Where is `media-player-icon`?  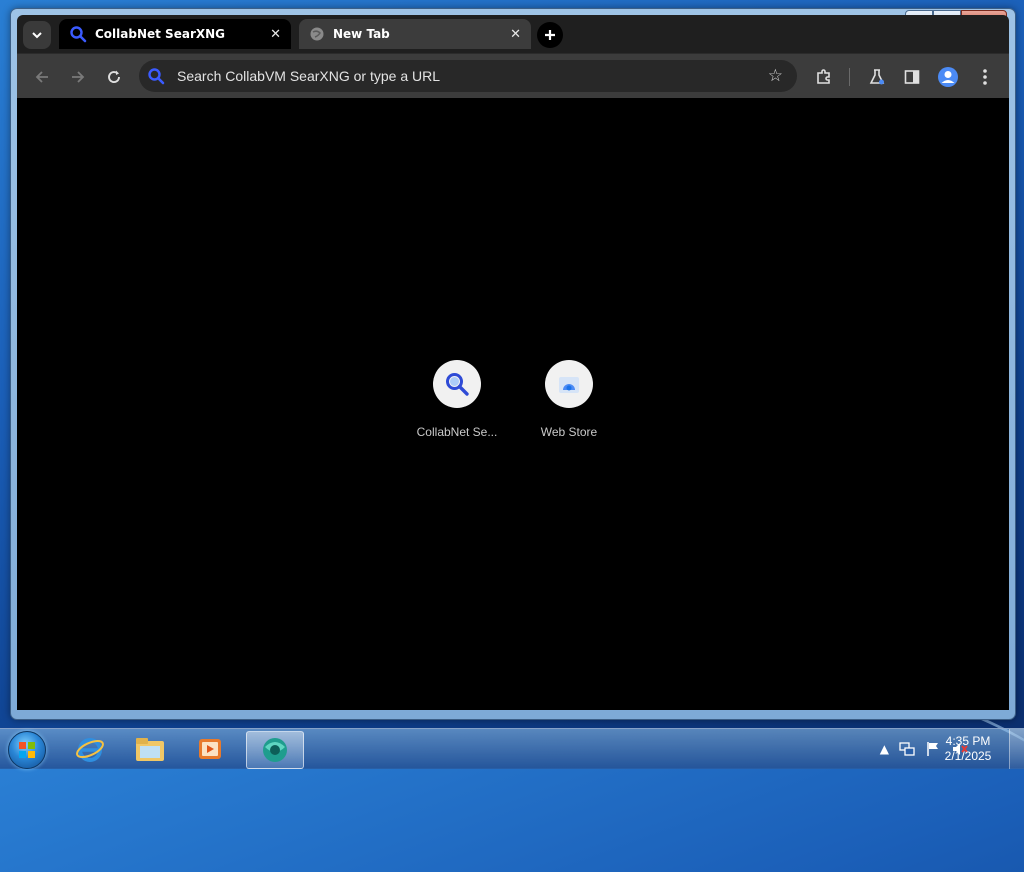 media-player-icon is located at coordinates (210, 749).